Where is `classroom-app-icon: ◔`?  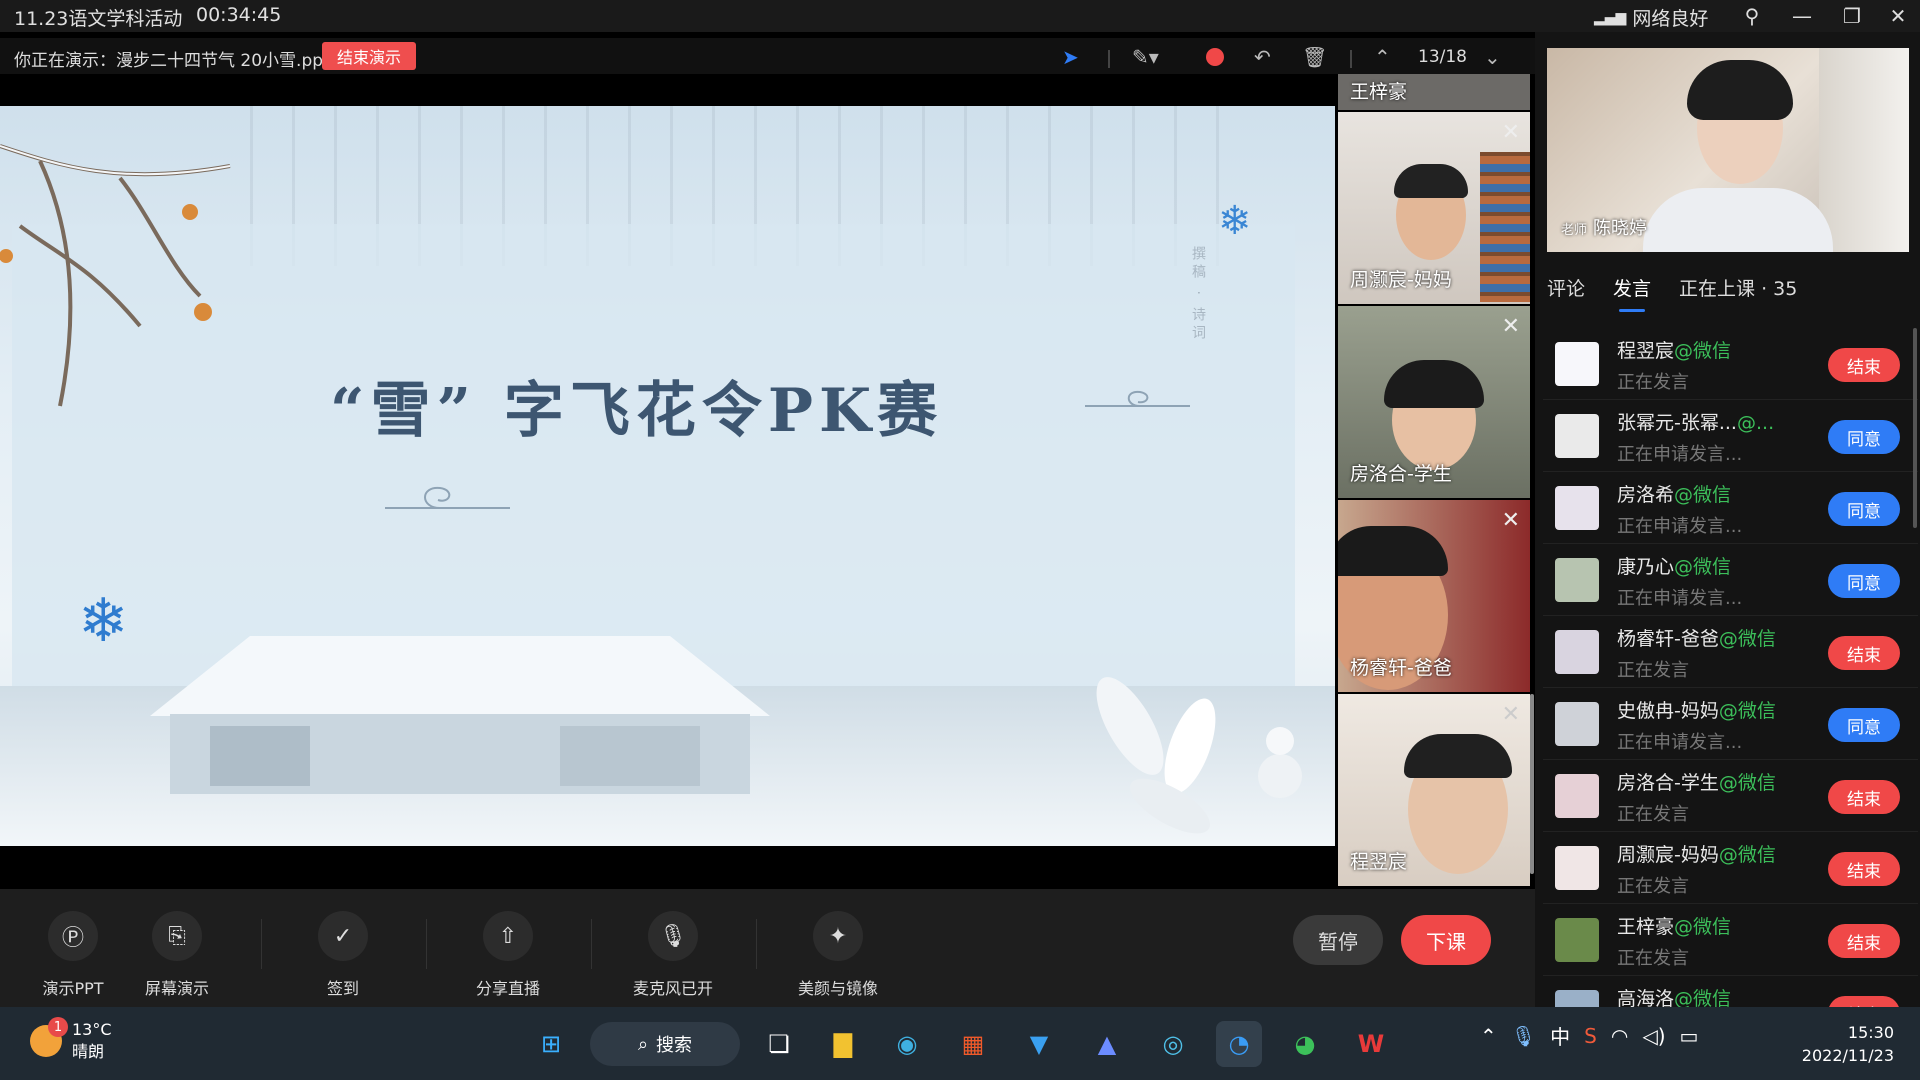
classroom-app-icon: ◔ is located at coordinates (1239, 1044).